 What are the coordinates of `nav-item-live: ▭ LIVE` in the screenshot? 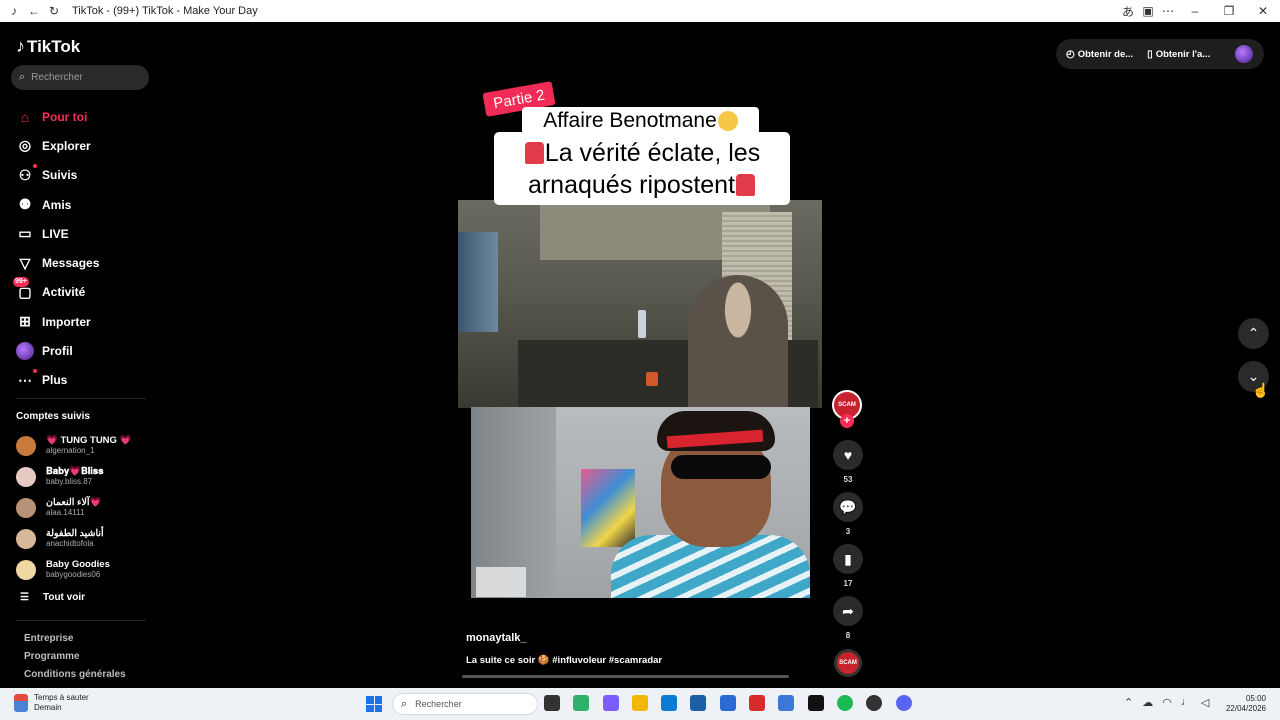 It's located at (80, 233).